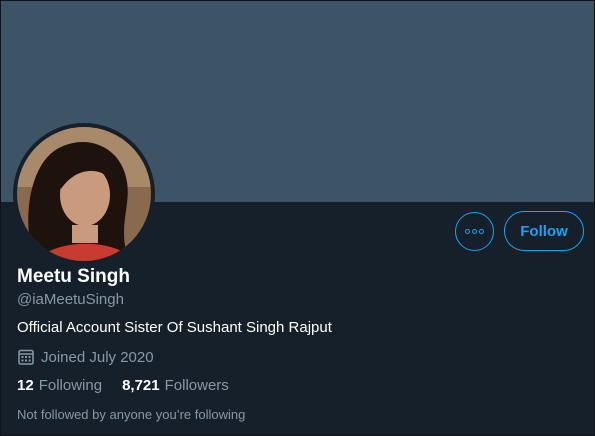 Image resolution: width=595 pixels, height=436 pixels. What do you see at coordinates (141, 385) in the screenshot?
I see `followers-count: 8,721` at bounding box center [141, 385].